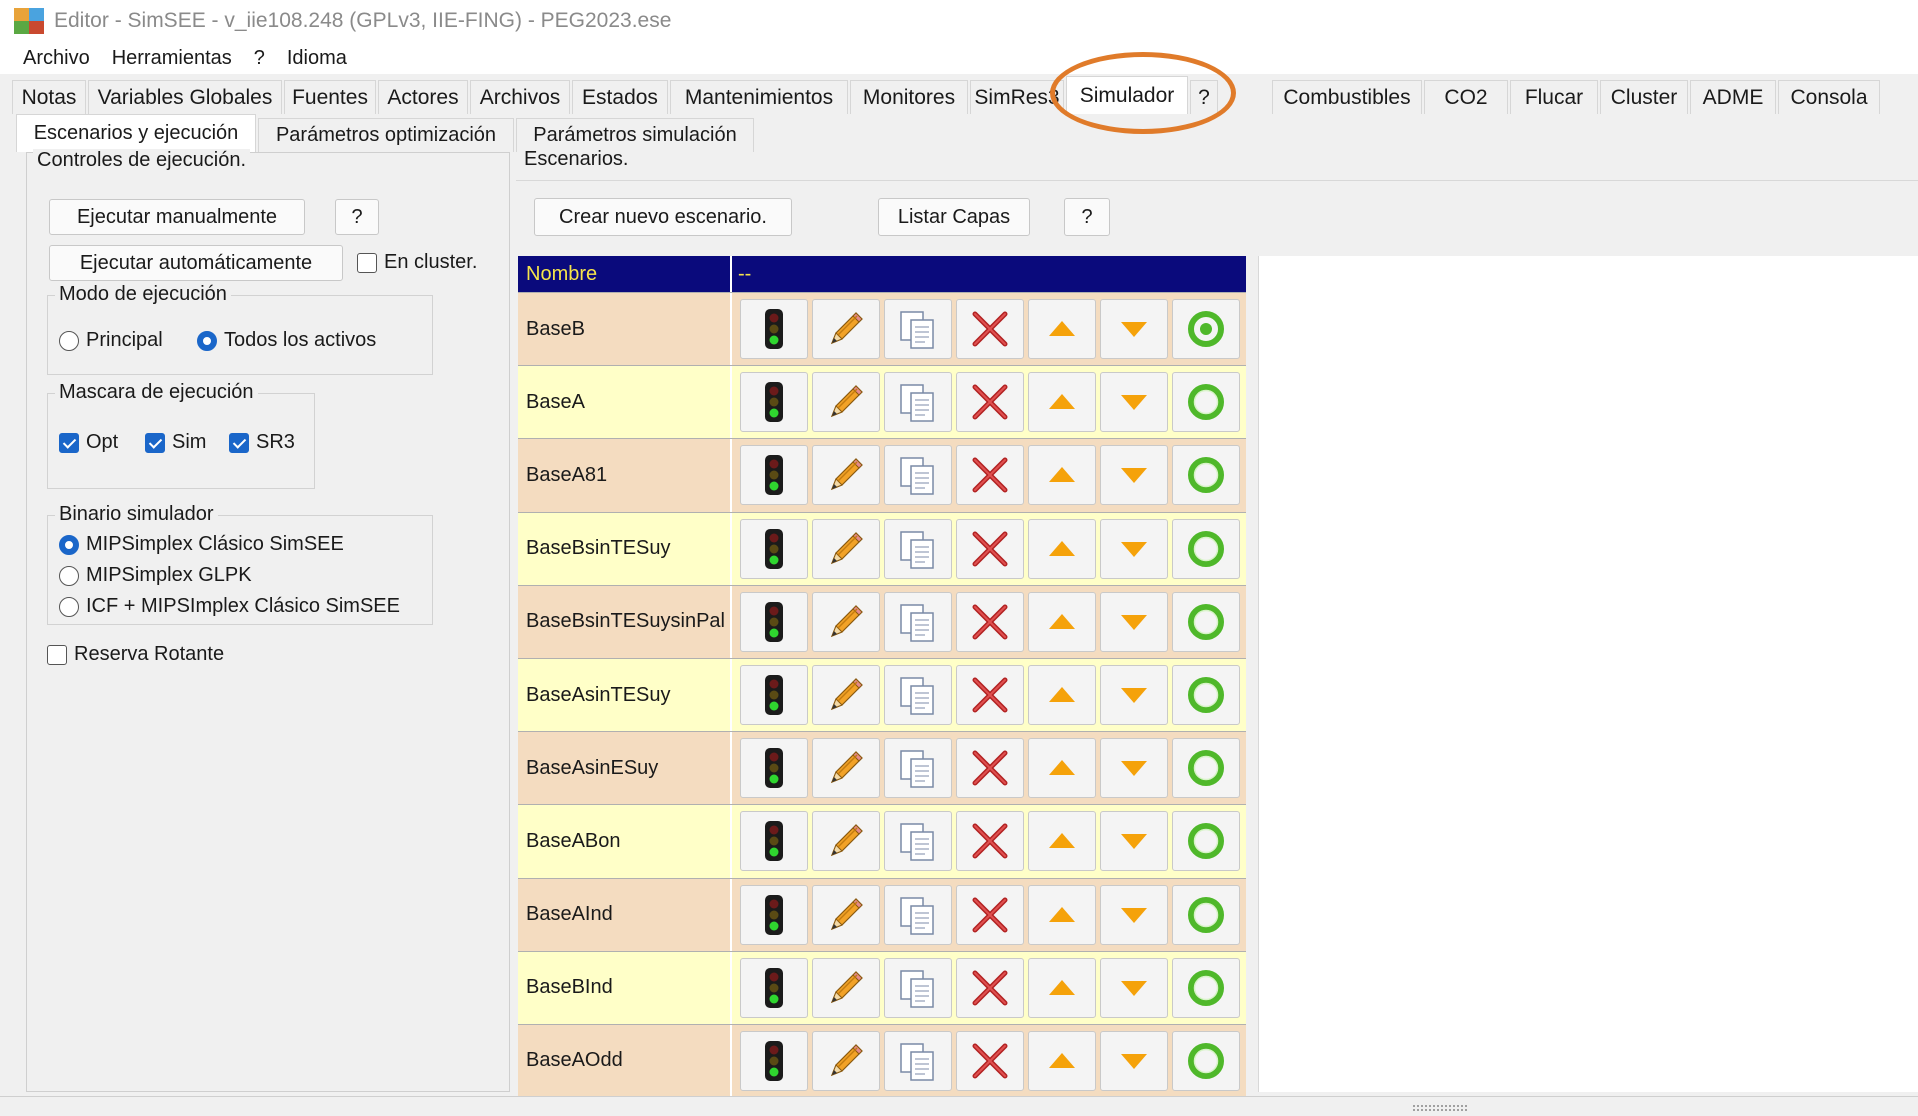 This screenshot has width=1918, height=1116. What do you see at coordinates (367, 262) in the screenshot?
I see `cluster-checkbox-box` at bounding box center [367, 262].